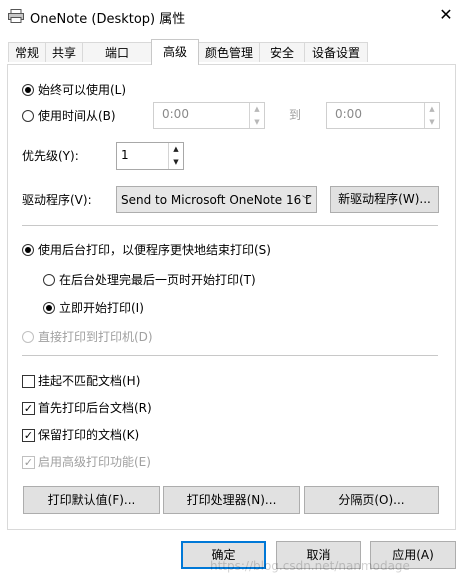 The width and height of the screenshot is (465, 582). Describe the element at coordinates (16, 16) in the screenshot. I see `printer-icon` at that location.